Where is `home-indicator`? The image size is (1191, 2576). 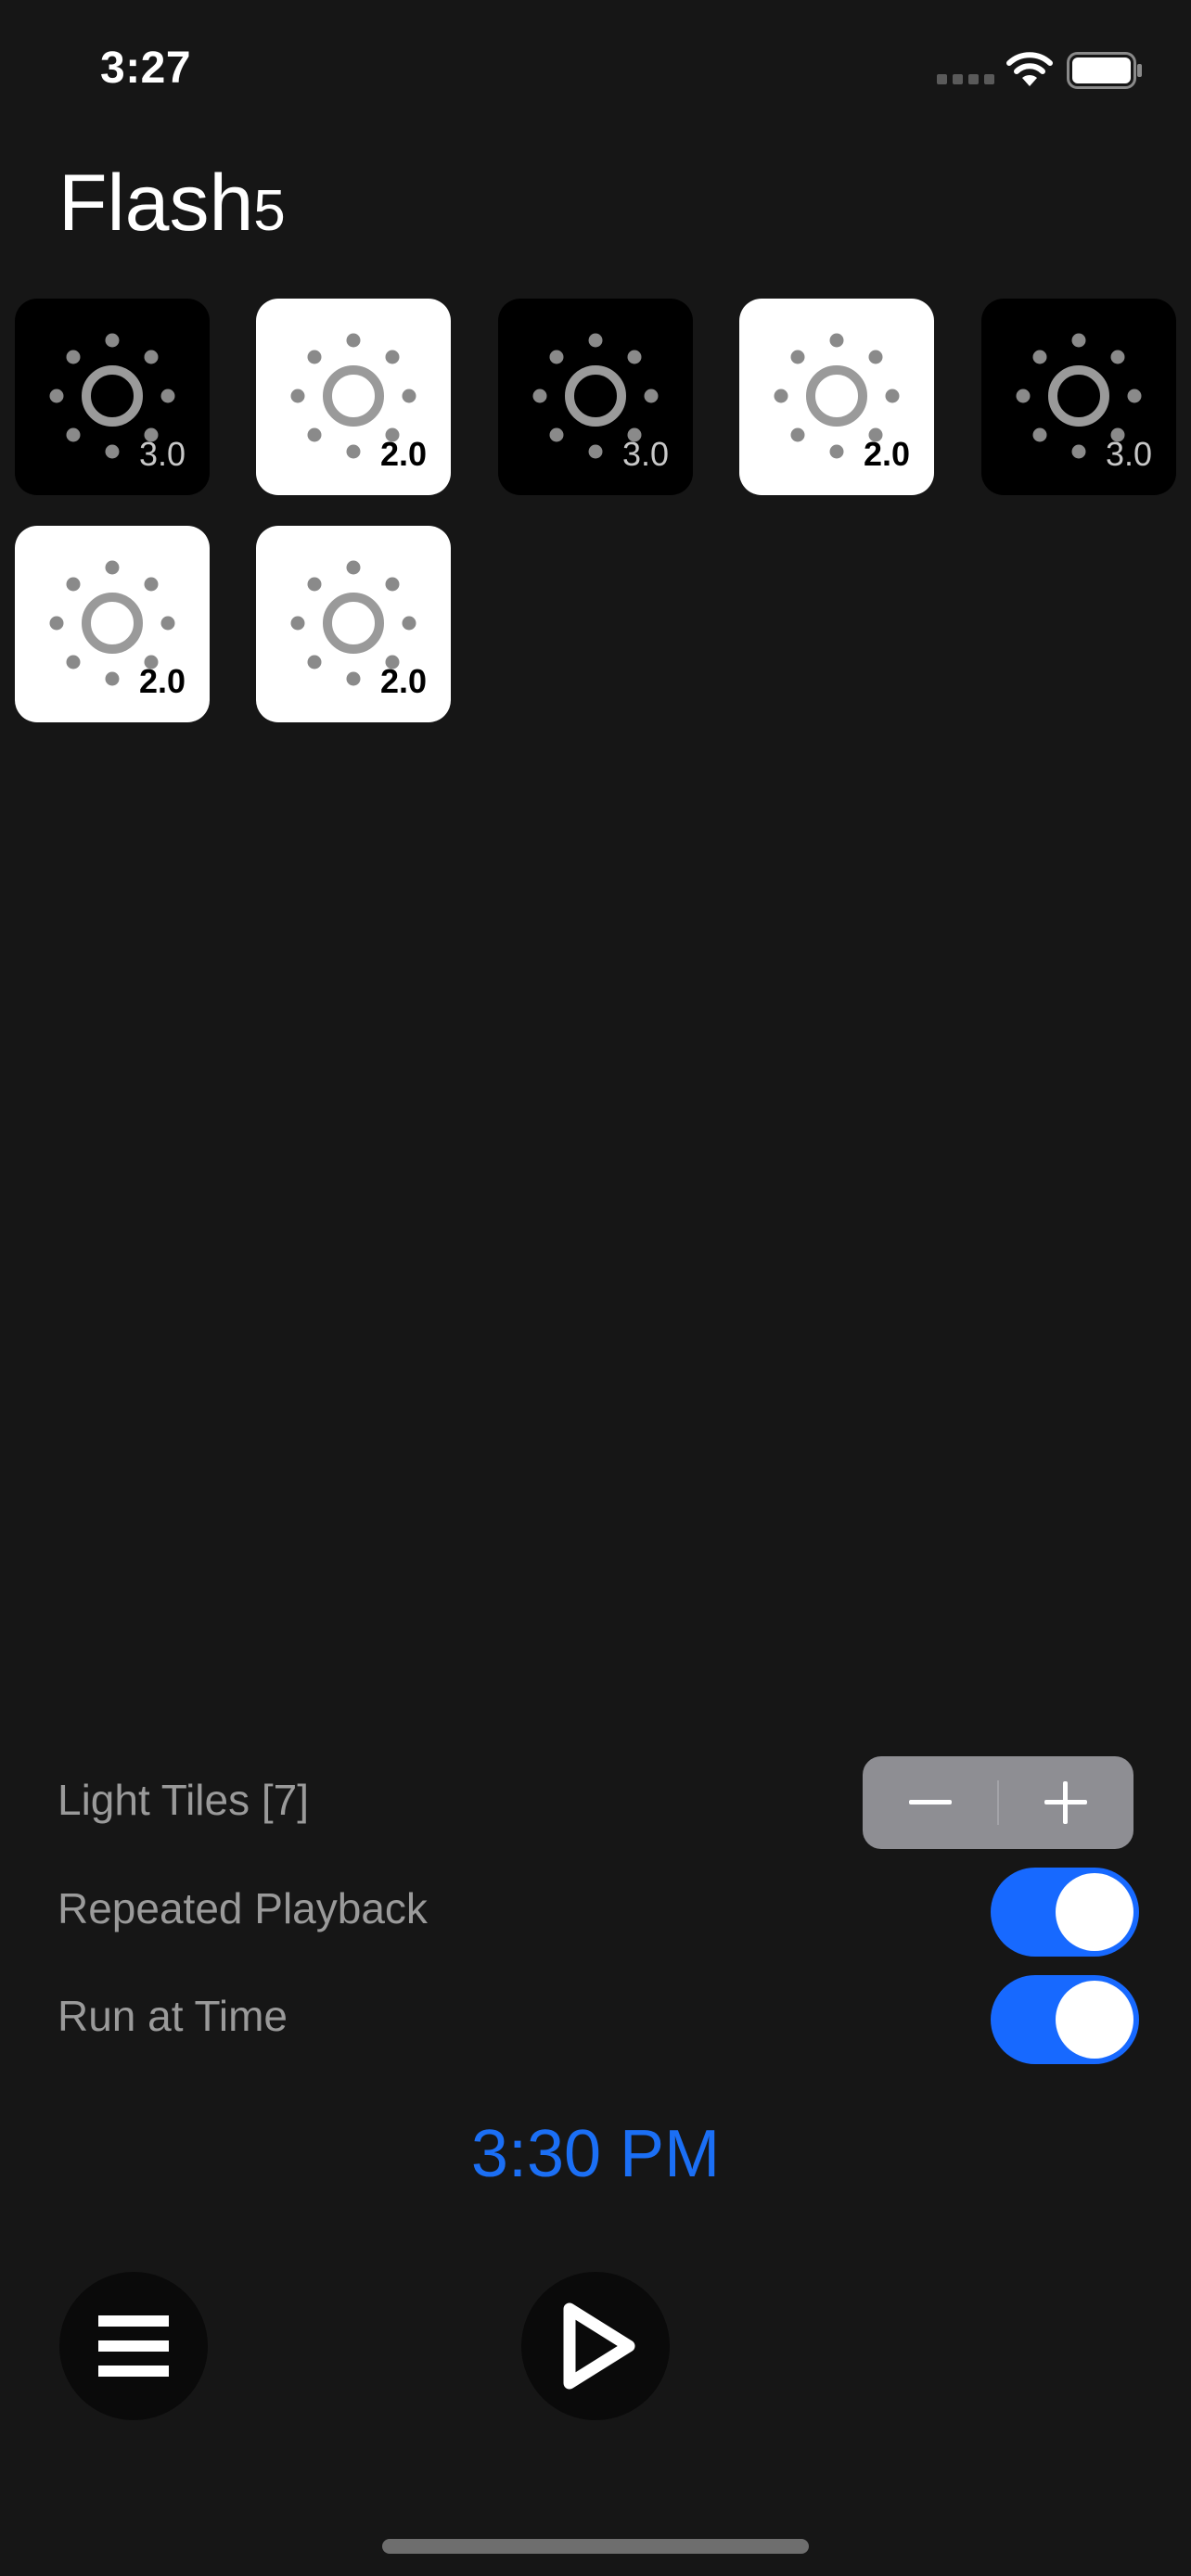 home-indicator is located at coordinates (595, 2546).